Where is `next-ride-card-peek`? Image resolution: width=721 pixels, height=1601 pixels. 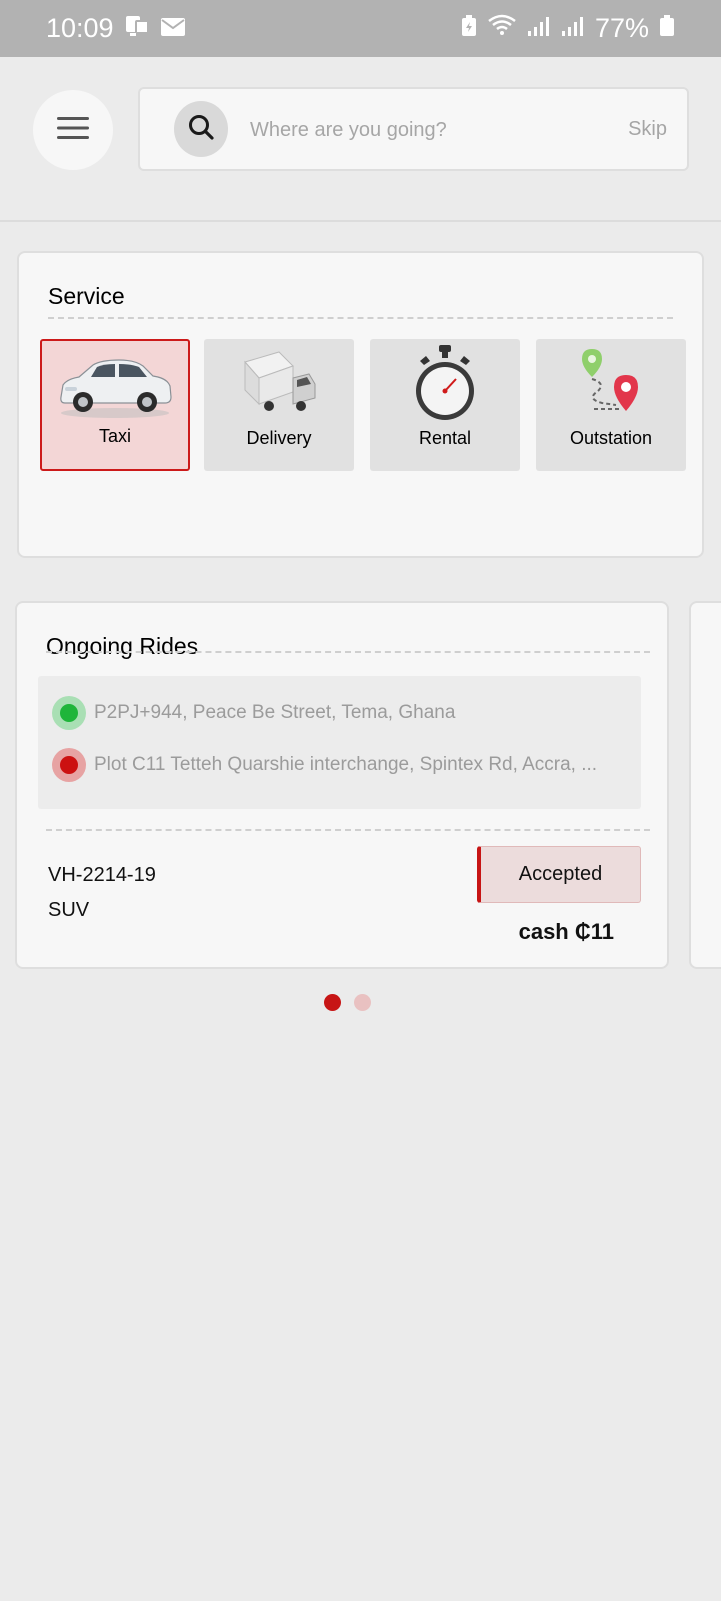
next-ride-card-peek is located at coordinates (705, 785).